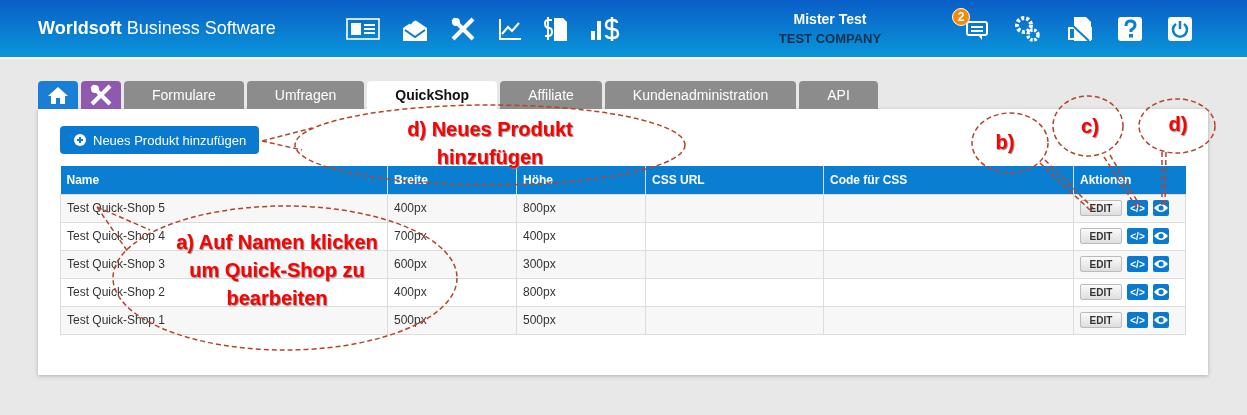  Describe the element at coordinates (1180, 28) in the screenshot. I see `power-icon` at that location.